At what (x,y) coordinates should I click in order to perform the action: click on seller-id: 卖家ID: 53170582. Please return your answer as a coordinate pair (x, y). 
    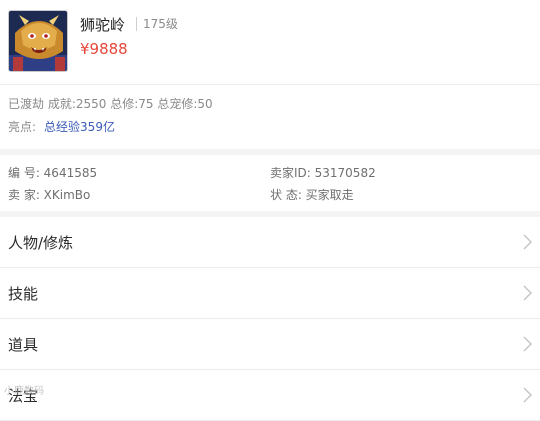
    Looking at the image, I should click on (323, 173).